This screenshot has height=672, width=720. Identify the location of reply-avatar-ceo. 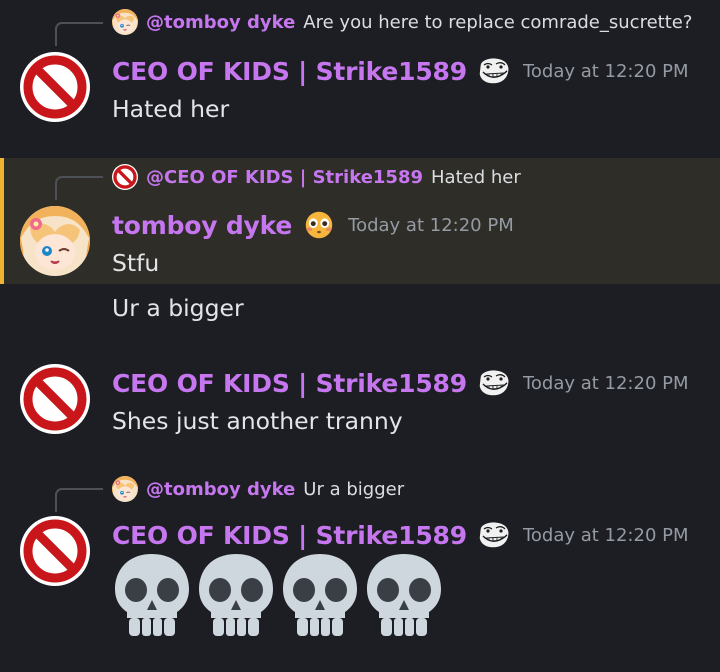
(125, 177).